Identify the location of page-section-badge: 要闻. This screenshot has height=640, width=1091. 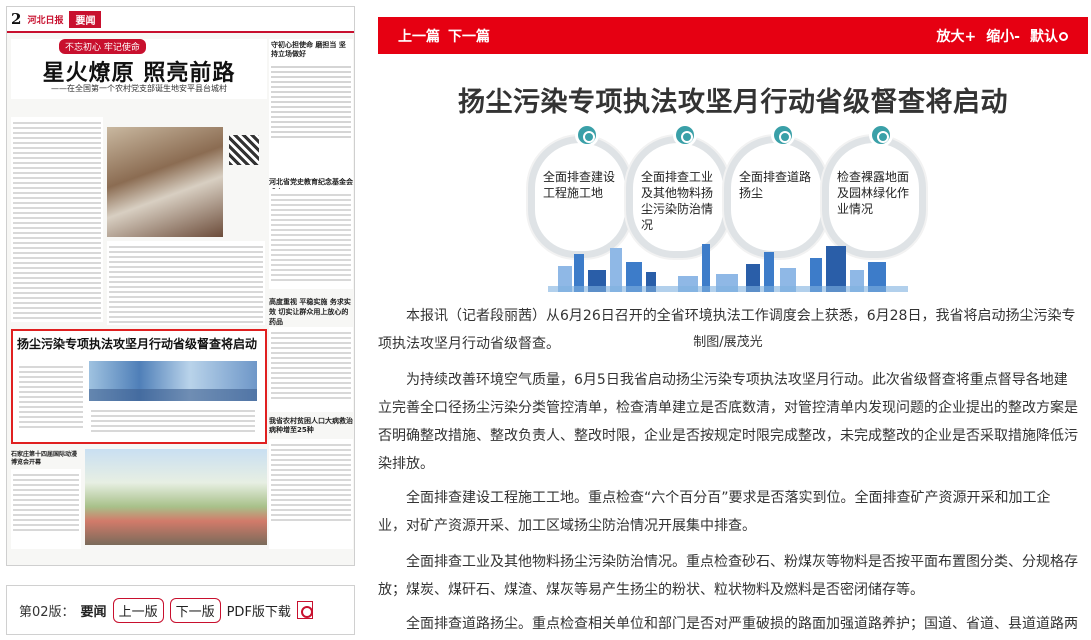
(85, 19).